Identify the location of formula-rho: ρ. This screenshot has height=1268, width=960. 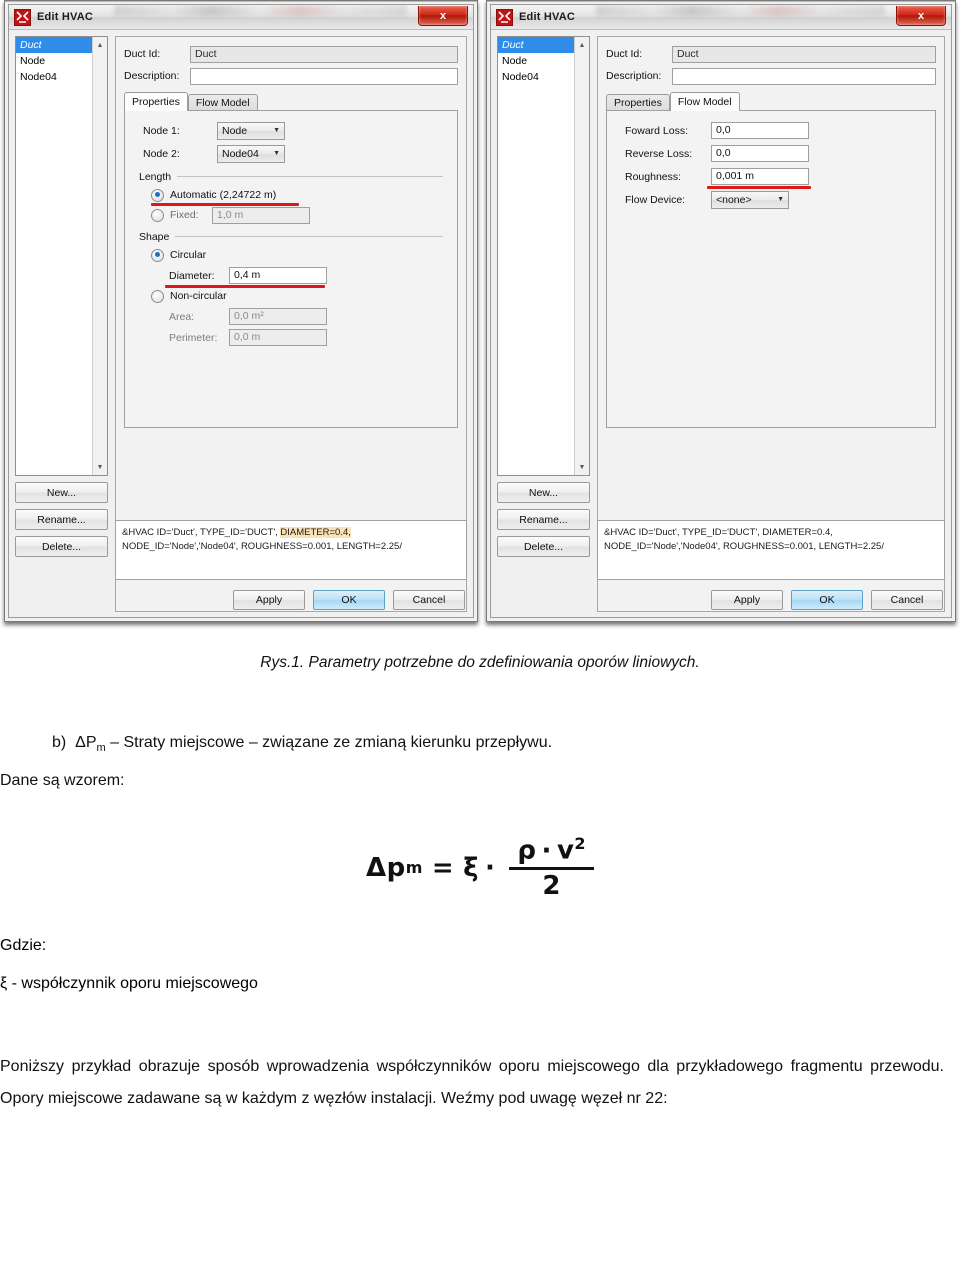
(527, 850).